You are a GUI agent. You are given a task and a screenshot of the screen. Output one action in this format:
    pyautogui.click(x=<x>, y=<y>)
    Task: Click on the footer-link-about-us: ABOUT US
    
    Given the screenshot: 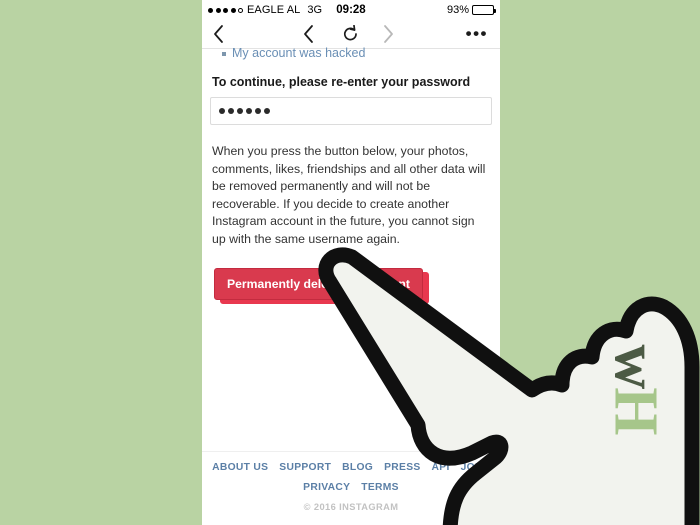 What is the action you would take?
    pyautogui.click(x=240, y=467)
    